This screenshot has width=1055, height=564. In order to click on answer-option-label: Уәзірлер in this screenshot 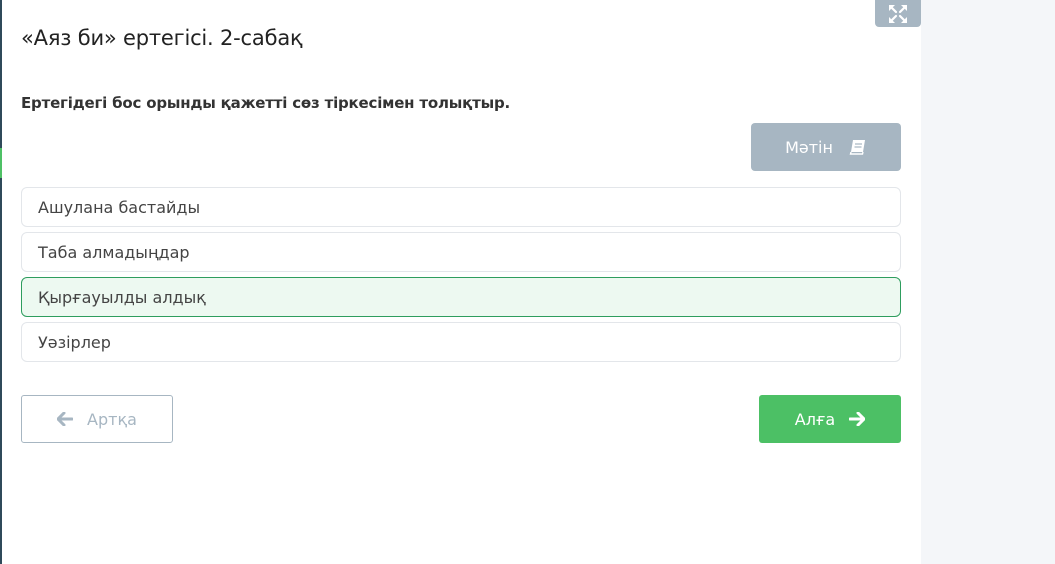, I will do `click(74, 342)`.